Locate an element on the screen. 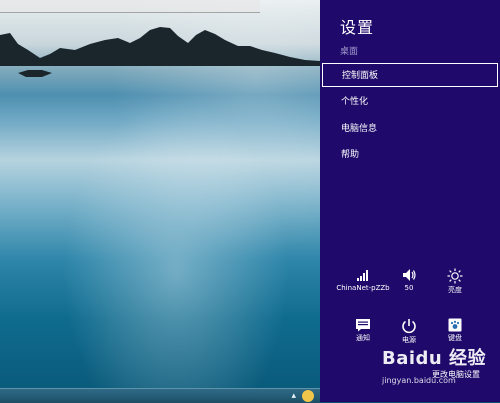 The height and width of the screenshot is (403, 500). keyboard-button: 键盘 is located at coordinates (455, 330).